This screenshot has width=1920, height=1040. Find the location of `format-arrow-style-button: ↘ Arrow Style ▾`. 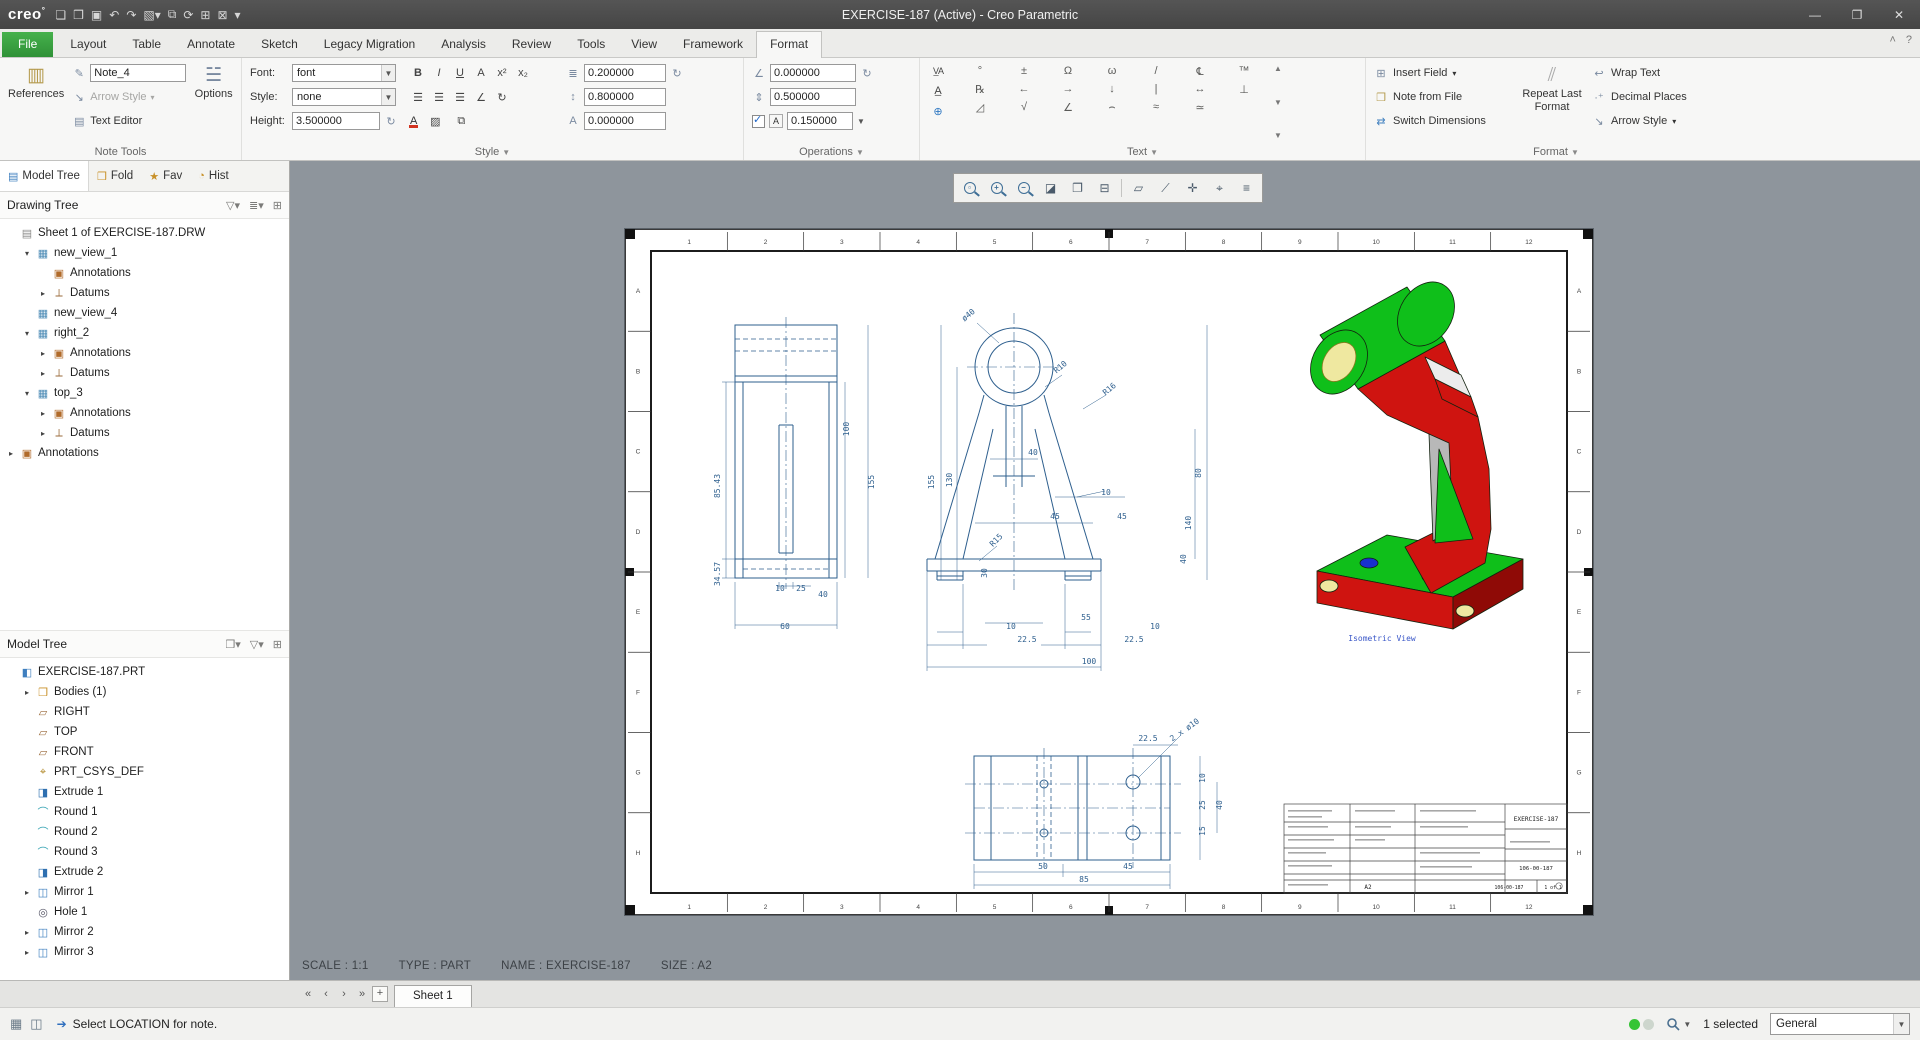

format-arrow-style-button: ↘ Arrow Style ▾ is located at coordinates (1652, 121).